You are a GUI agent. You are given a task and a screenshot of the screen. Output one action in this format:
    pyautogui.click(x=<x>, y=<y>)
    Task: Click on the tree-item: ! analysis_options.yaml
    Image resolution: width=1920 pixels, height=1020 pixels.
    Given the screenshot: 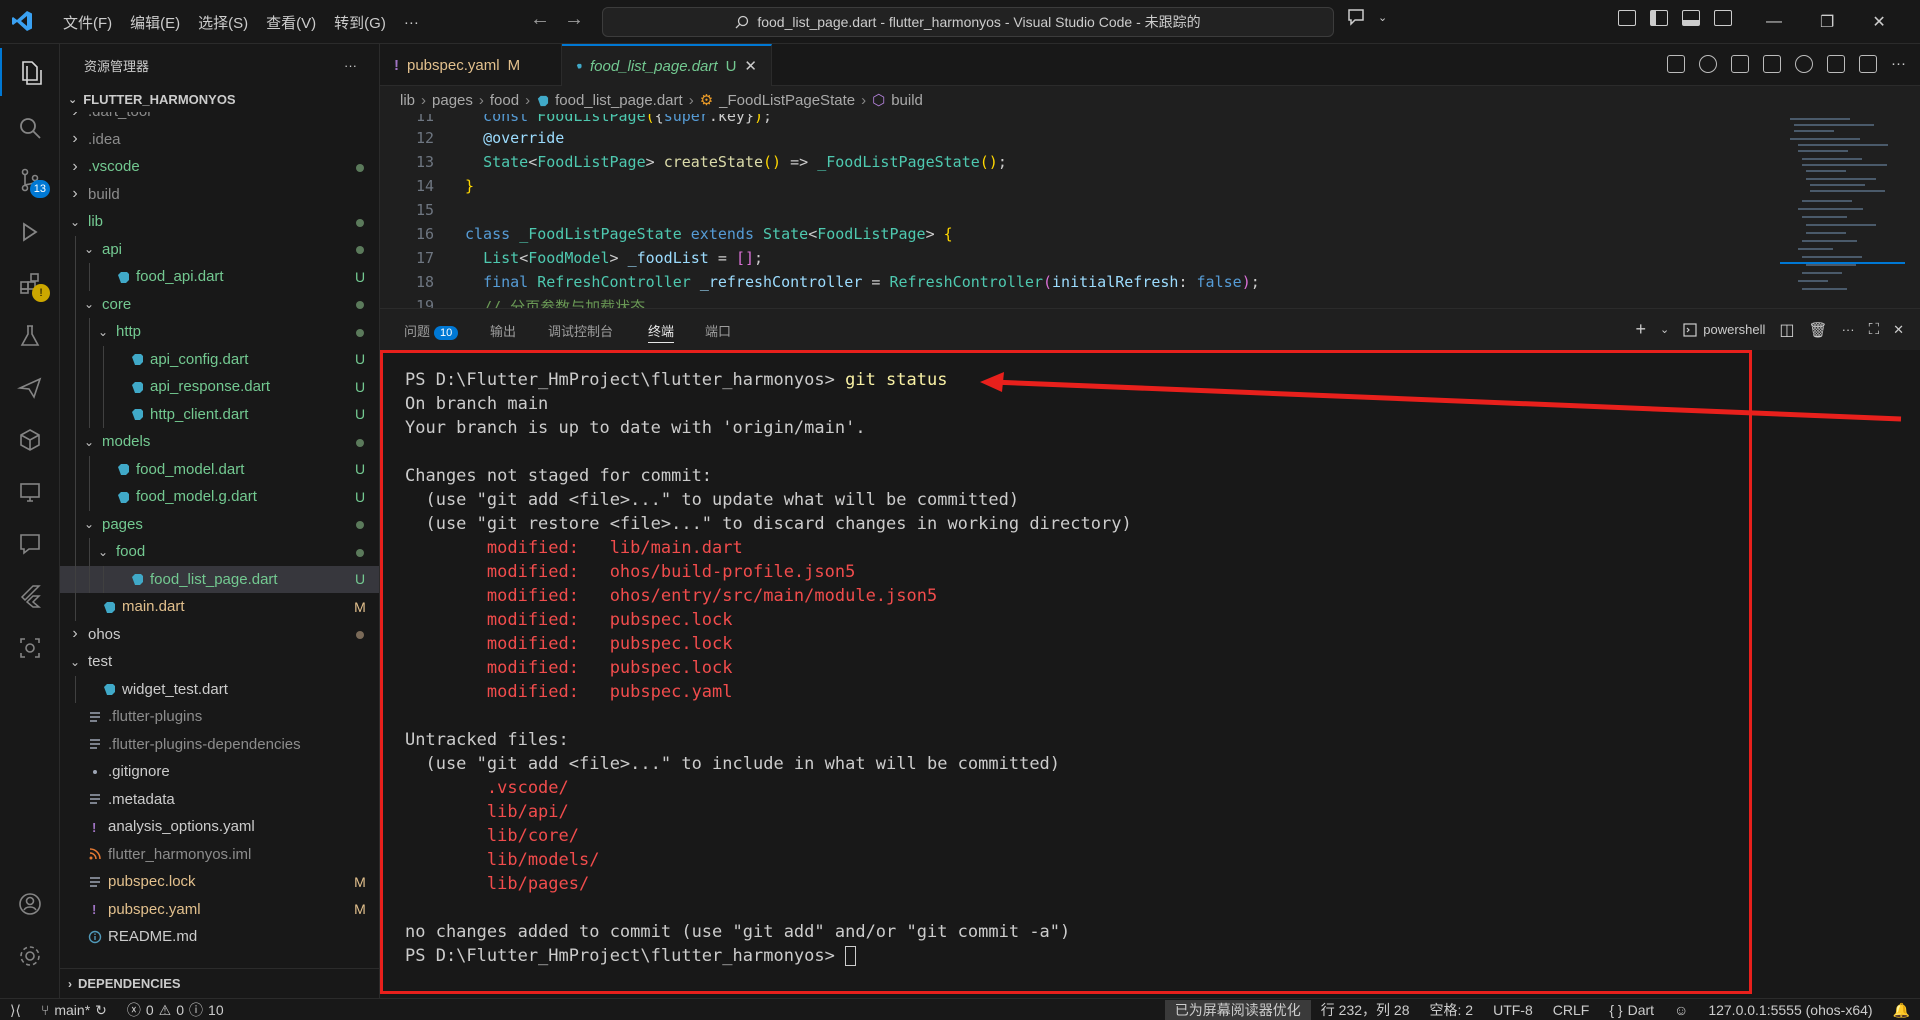 What is the action you would take?
    pyautogui.click(x=219, y=827)
    